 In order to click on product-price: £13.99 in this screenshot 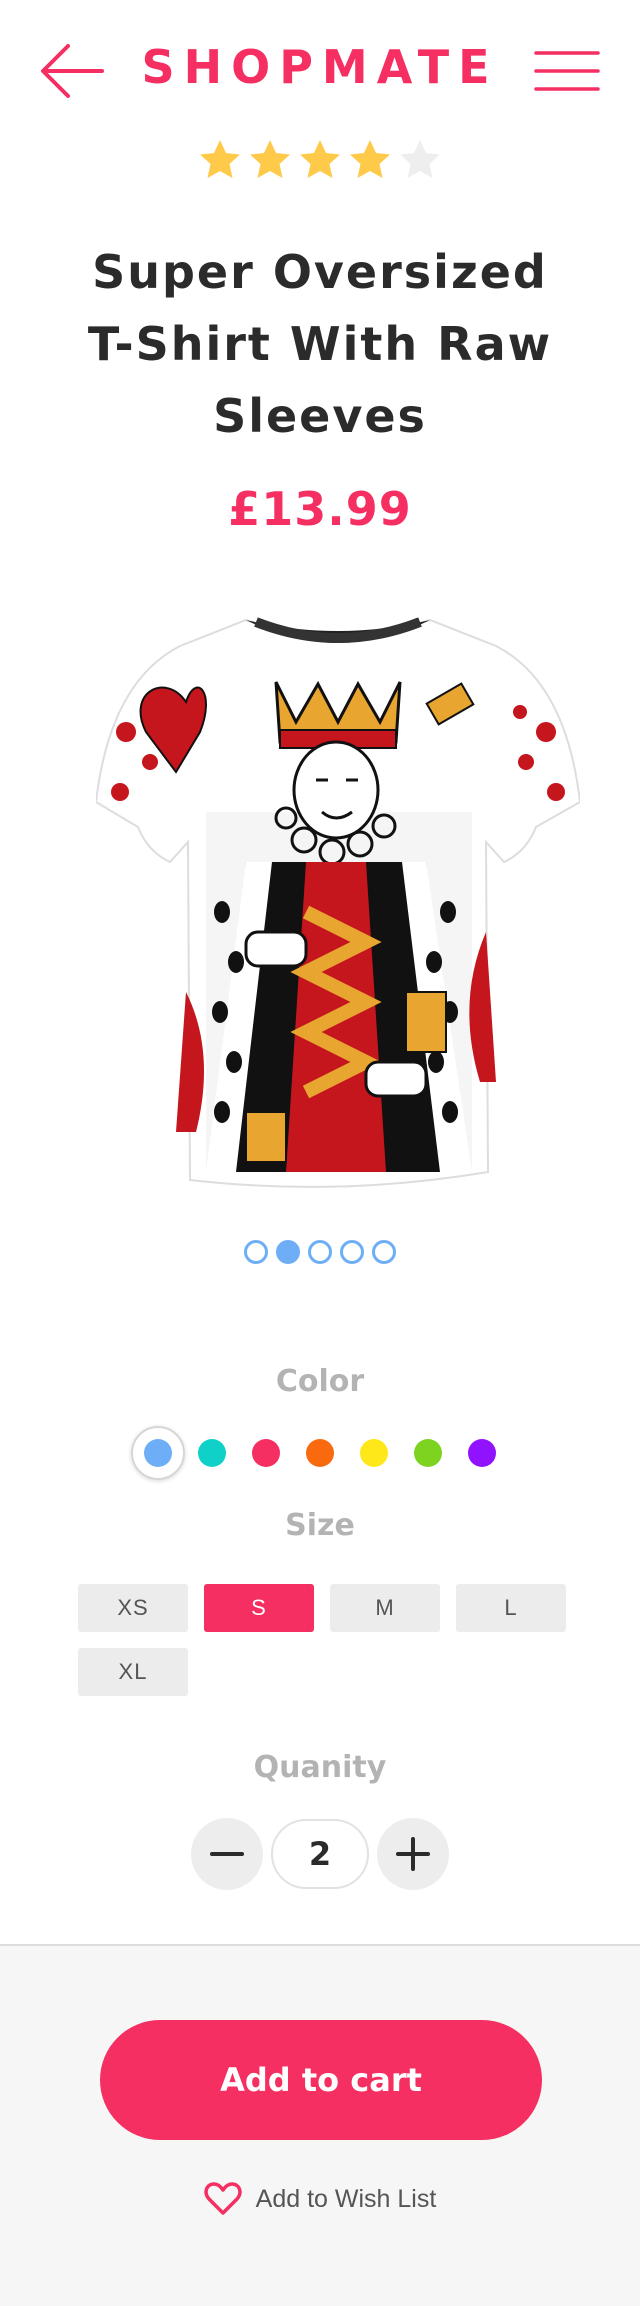, I will do `click(320, 509)`.